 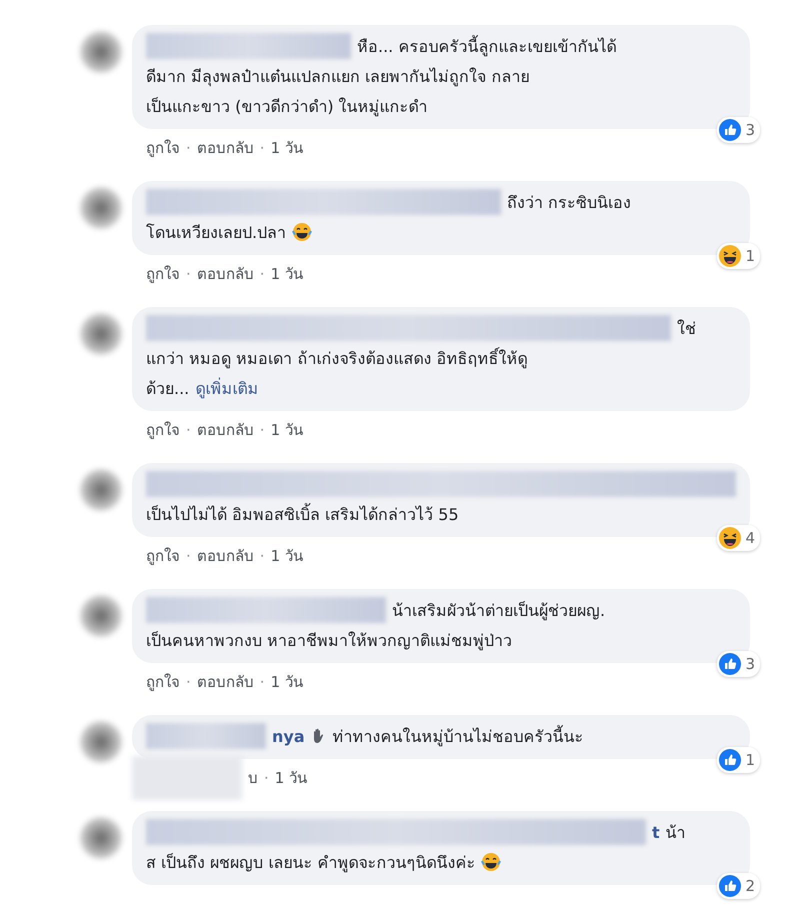 I want to click on author-name: nya, so click(x=288, y=736).